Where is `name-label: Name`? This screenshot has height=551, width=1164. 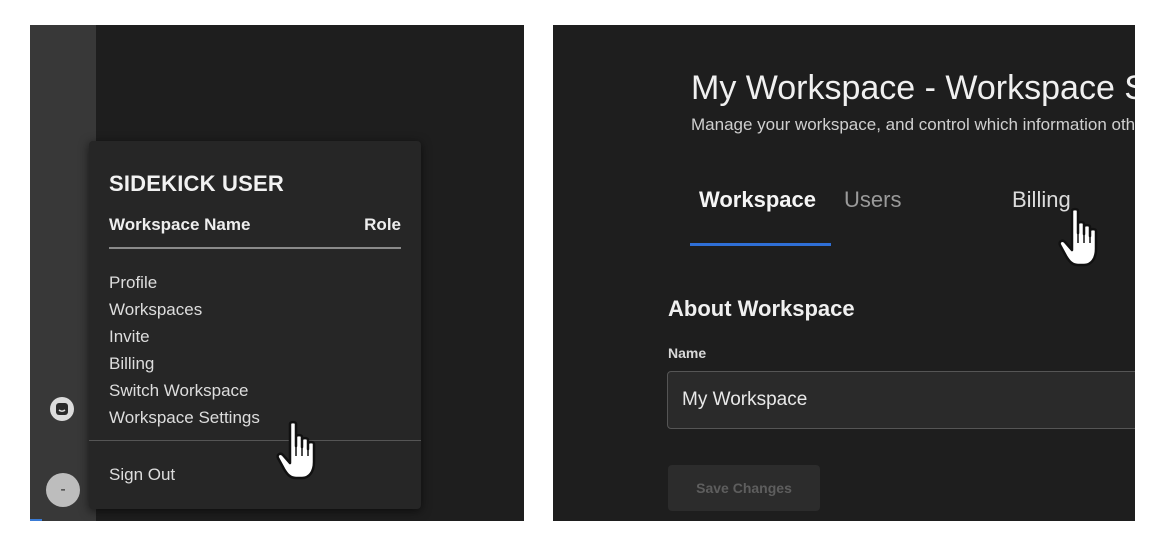
name-label: Name is located at coordinates (687, 353).